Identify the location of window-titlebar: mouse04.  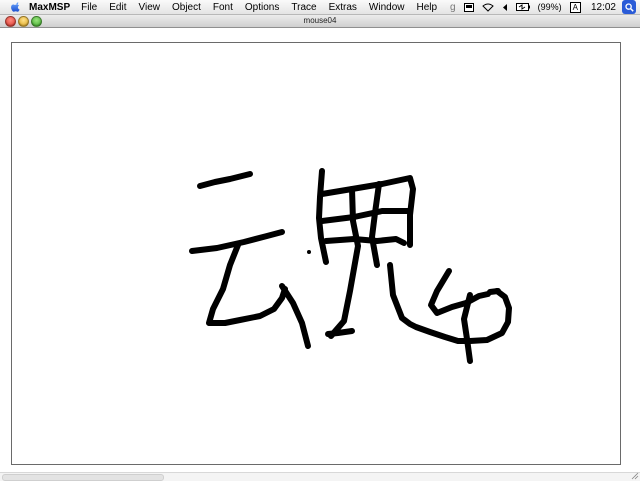
(320, 21).